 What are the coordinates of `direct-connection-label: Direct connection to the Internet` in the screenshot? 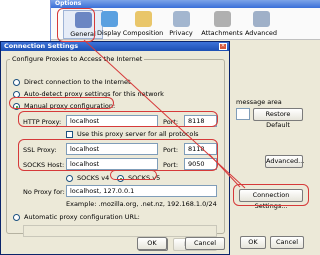 It's located at (77, 82).